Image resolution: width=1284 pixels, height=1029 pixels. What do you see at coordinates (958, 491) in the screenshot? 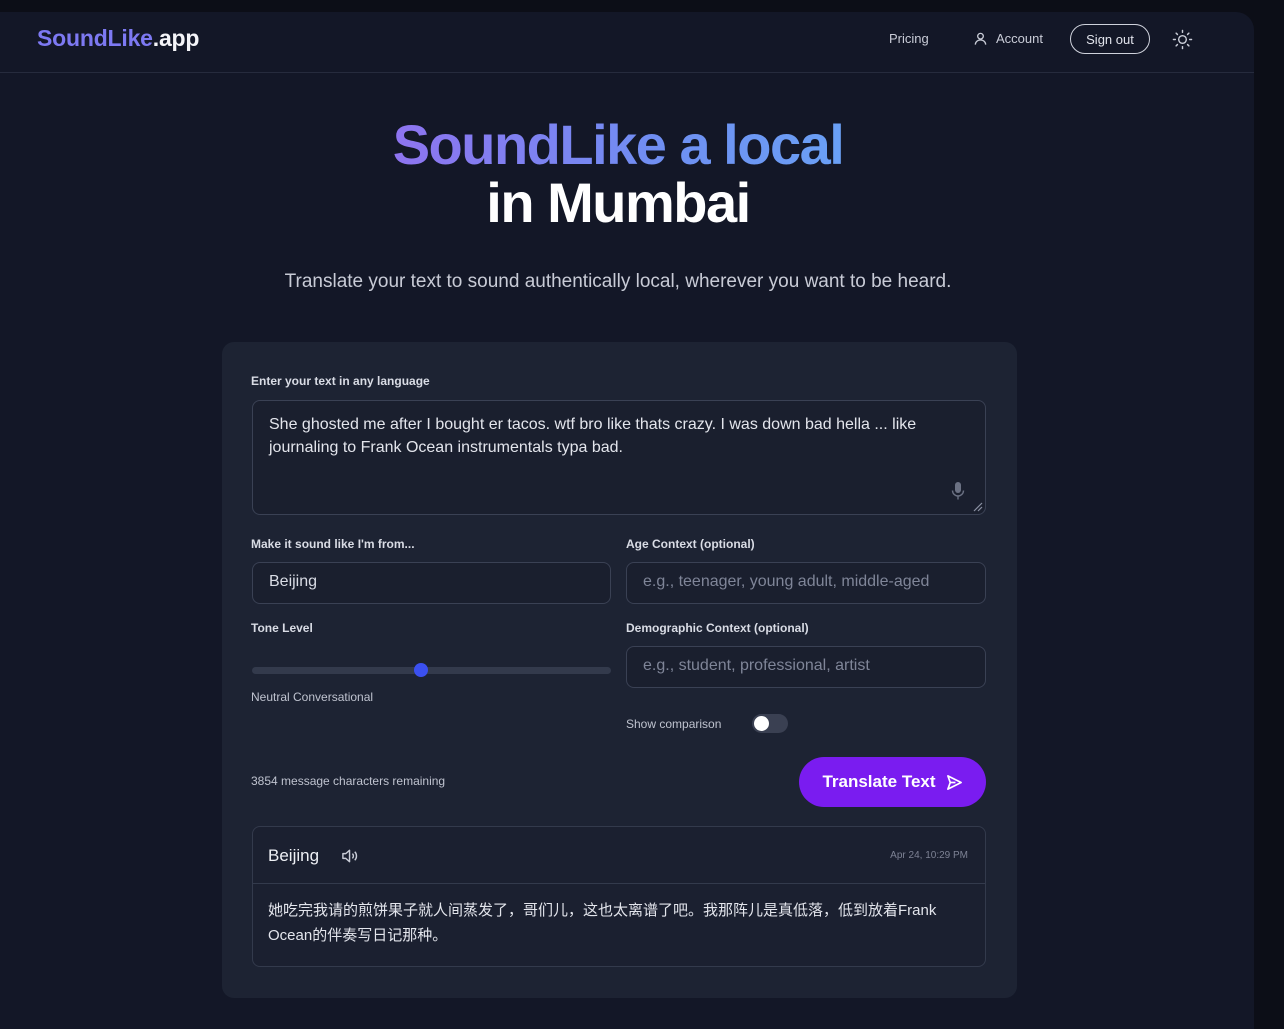
I see `microphone-icon` at bounding box center [958, 491].